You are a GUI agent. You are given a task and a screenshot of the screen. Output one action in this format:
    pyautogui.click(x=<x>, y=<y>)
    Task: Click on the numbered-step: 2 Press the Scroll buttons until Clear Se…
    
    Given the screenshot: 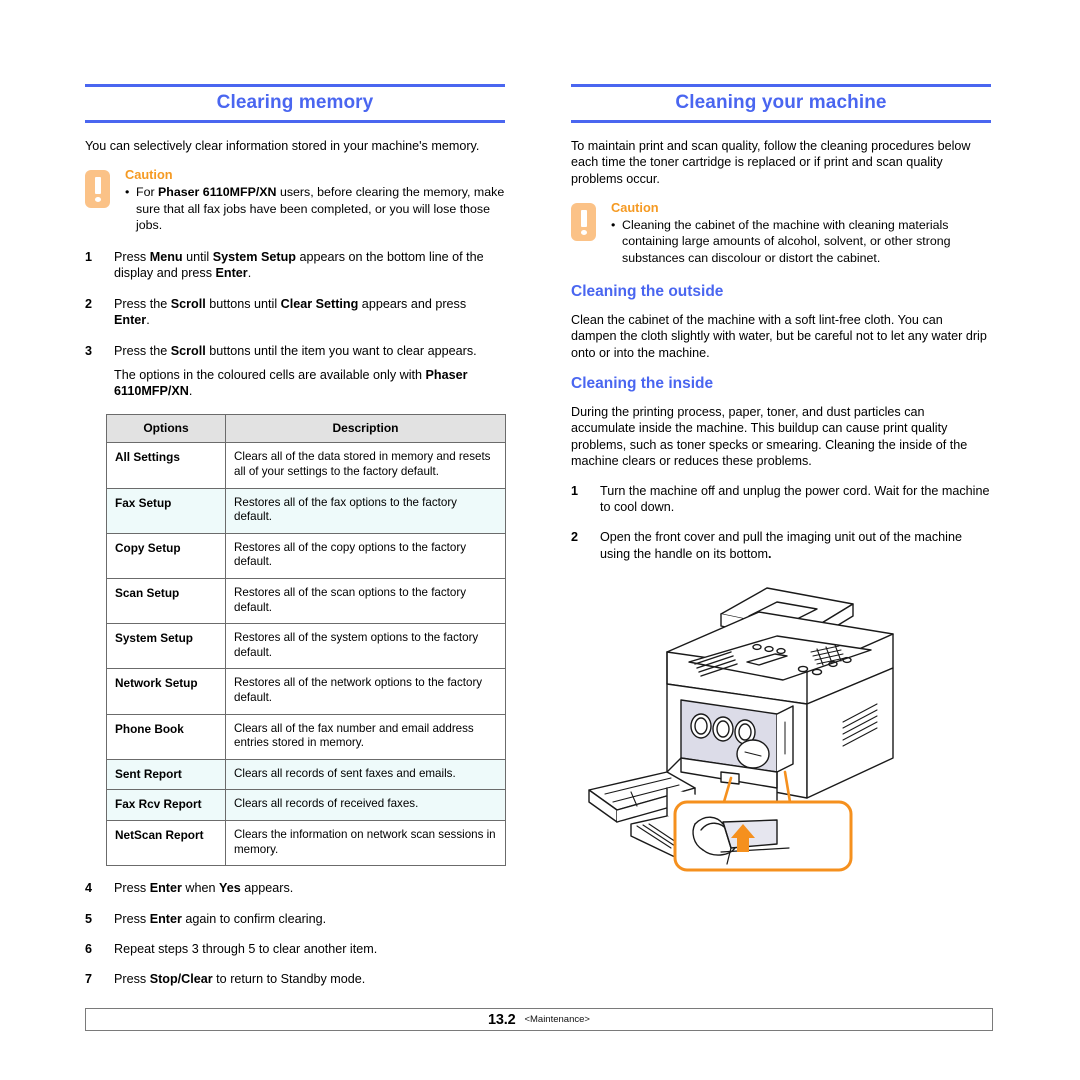 What is the action you would take?
    pyautogui.click(x=295, y=312)
    